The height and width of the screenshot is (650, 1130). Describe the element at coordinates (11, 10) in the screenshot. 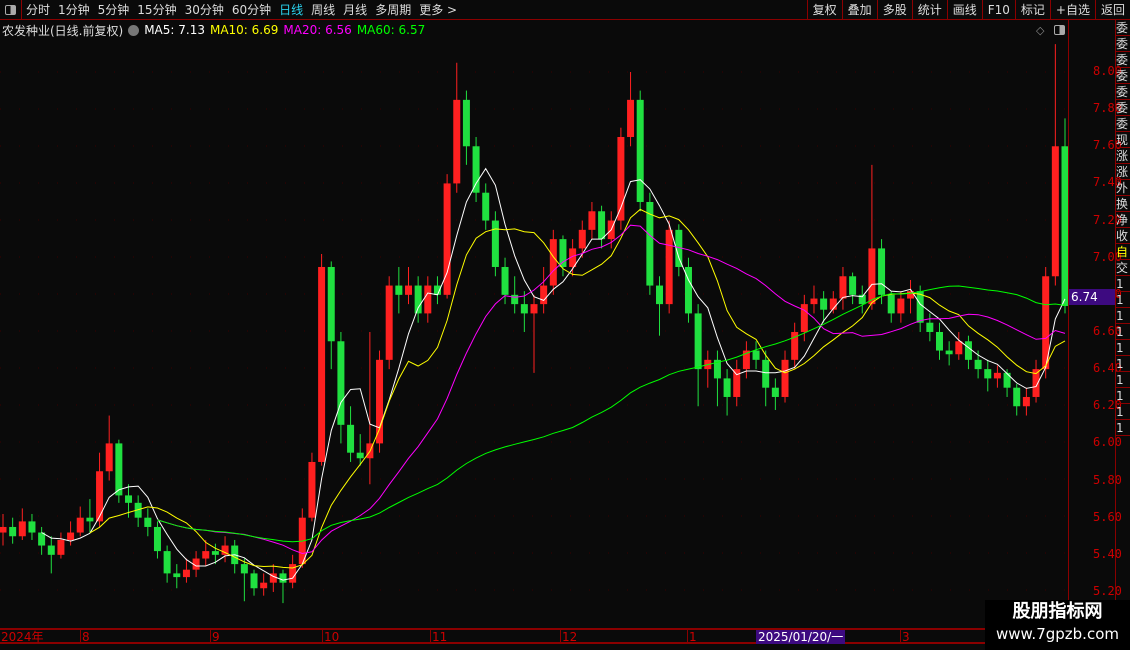

I see `panel-toggle-button` at that location.